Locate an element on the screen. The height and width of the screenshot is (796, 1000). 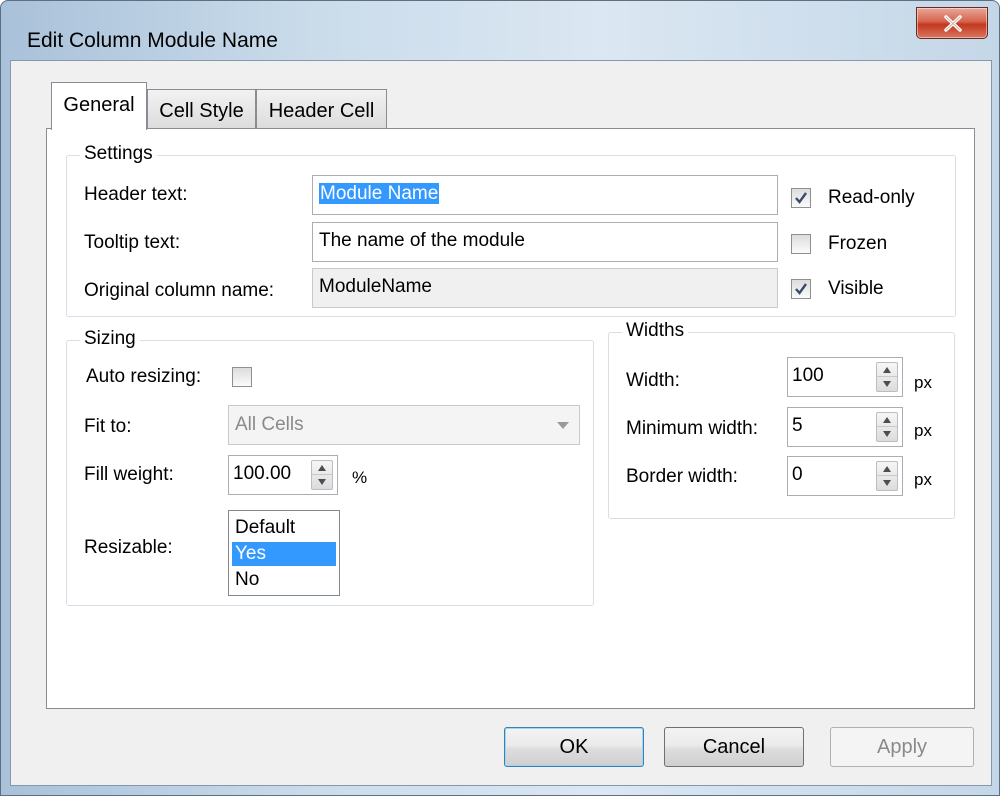
border-width-spin-buttons is located at coordinates (887, 476).